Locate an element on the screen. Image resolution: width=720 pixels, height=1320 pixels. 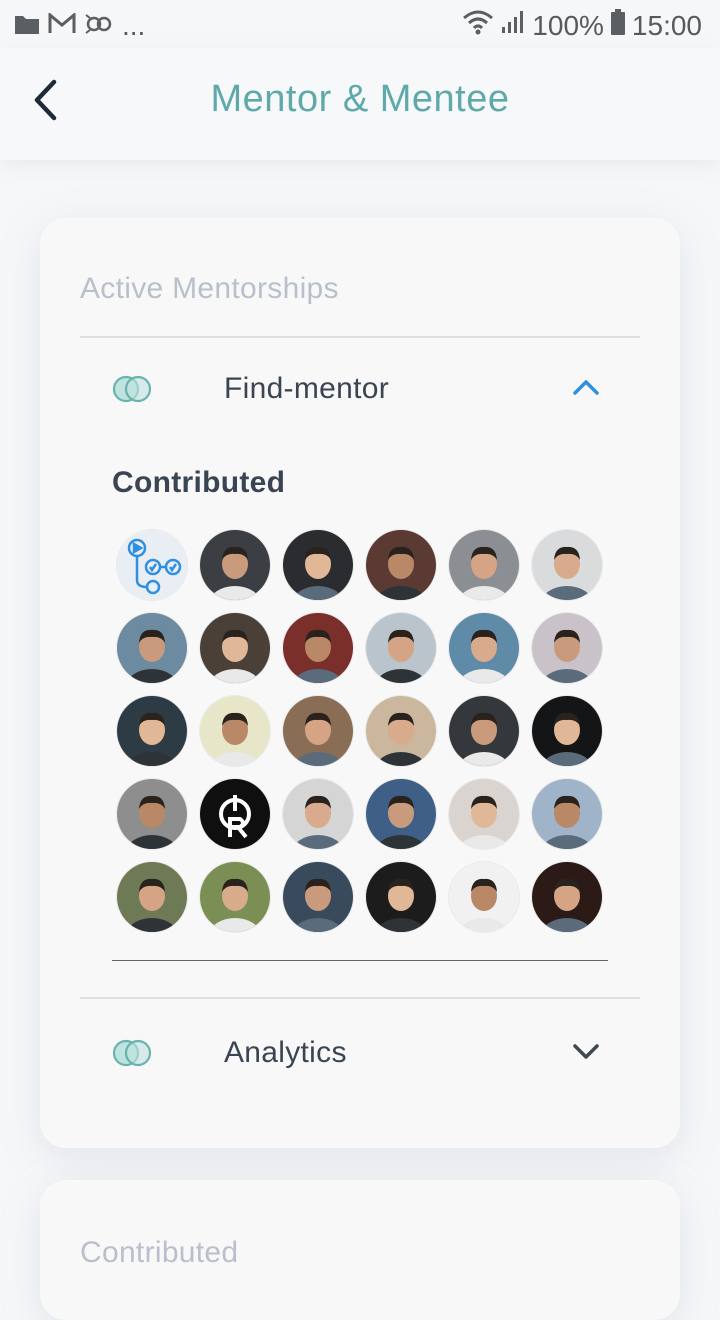
contributed-subheading: Contributed is located at coordinates (199, 482).